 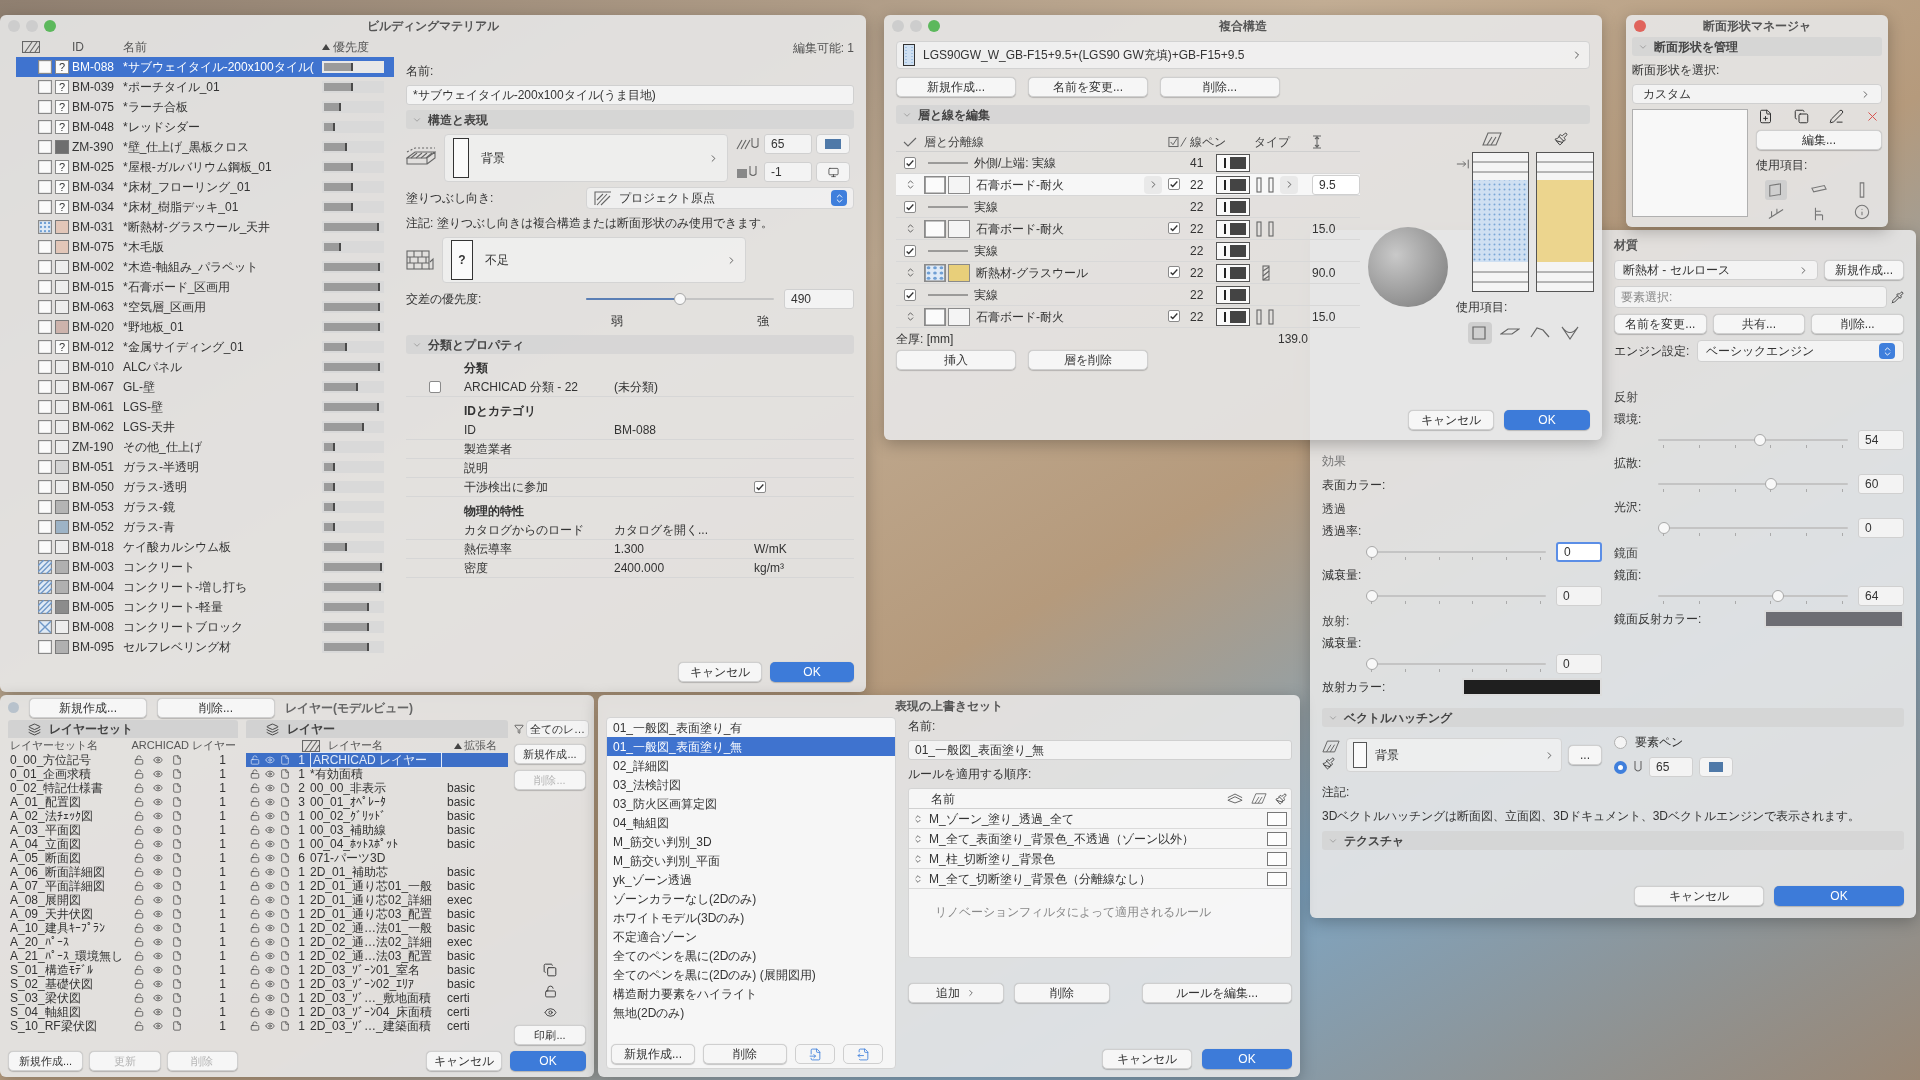 What do you see at coordinates (72, 802) in the screenshot?
I see `layer-set-name: A_01_配置図` at bounding box center [72, 802].